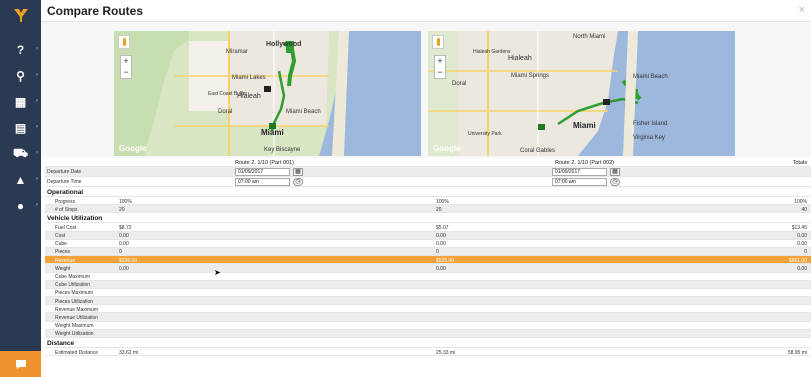  What do you see at coordinates (538, 151) in the screenshot?
I see `map-label-coral-gables: Coral Gables` at bounding box center [538, 151].